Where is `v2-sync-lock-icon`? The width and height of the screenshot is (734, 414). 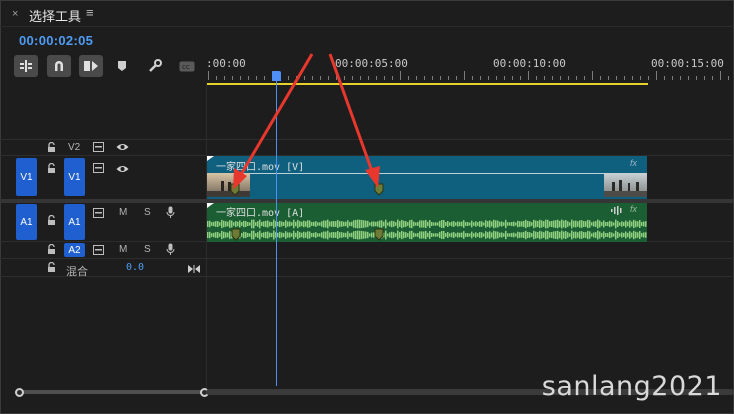 v2-sync-lock-icon is located at coordinates (98, 148).